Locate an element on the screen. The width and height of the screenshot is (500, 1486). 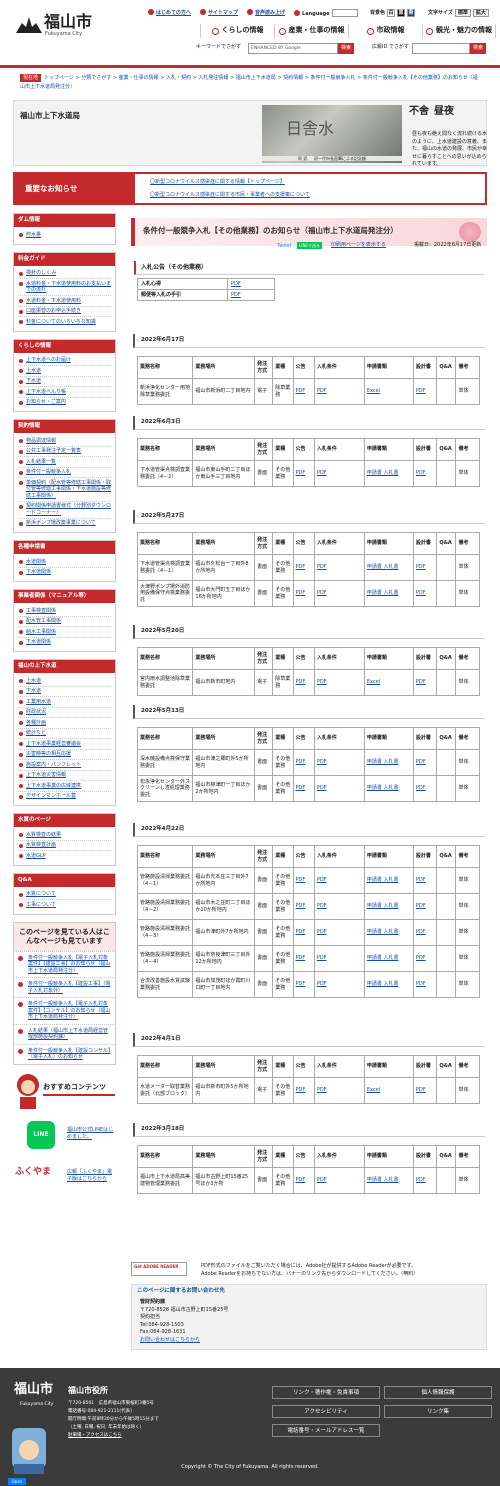
sidebar-item: 貯水量 is located at coordinates (64, 235).